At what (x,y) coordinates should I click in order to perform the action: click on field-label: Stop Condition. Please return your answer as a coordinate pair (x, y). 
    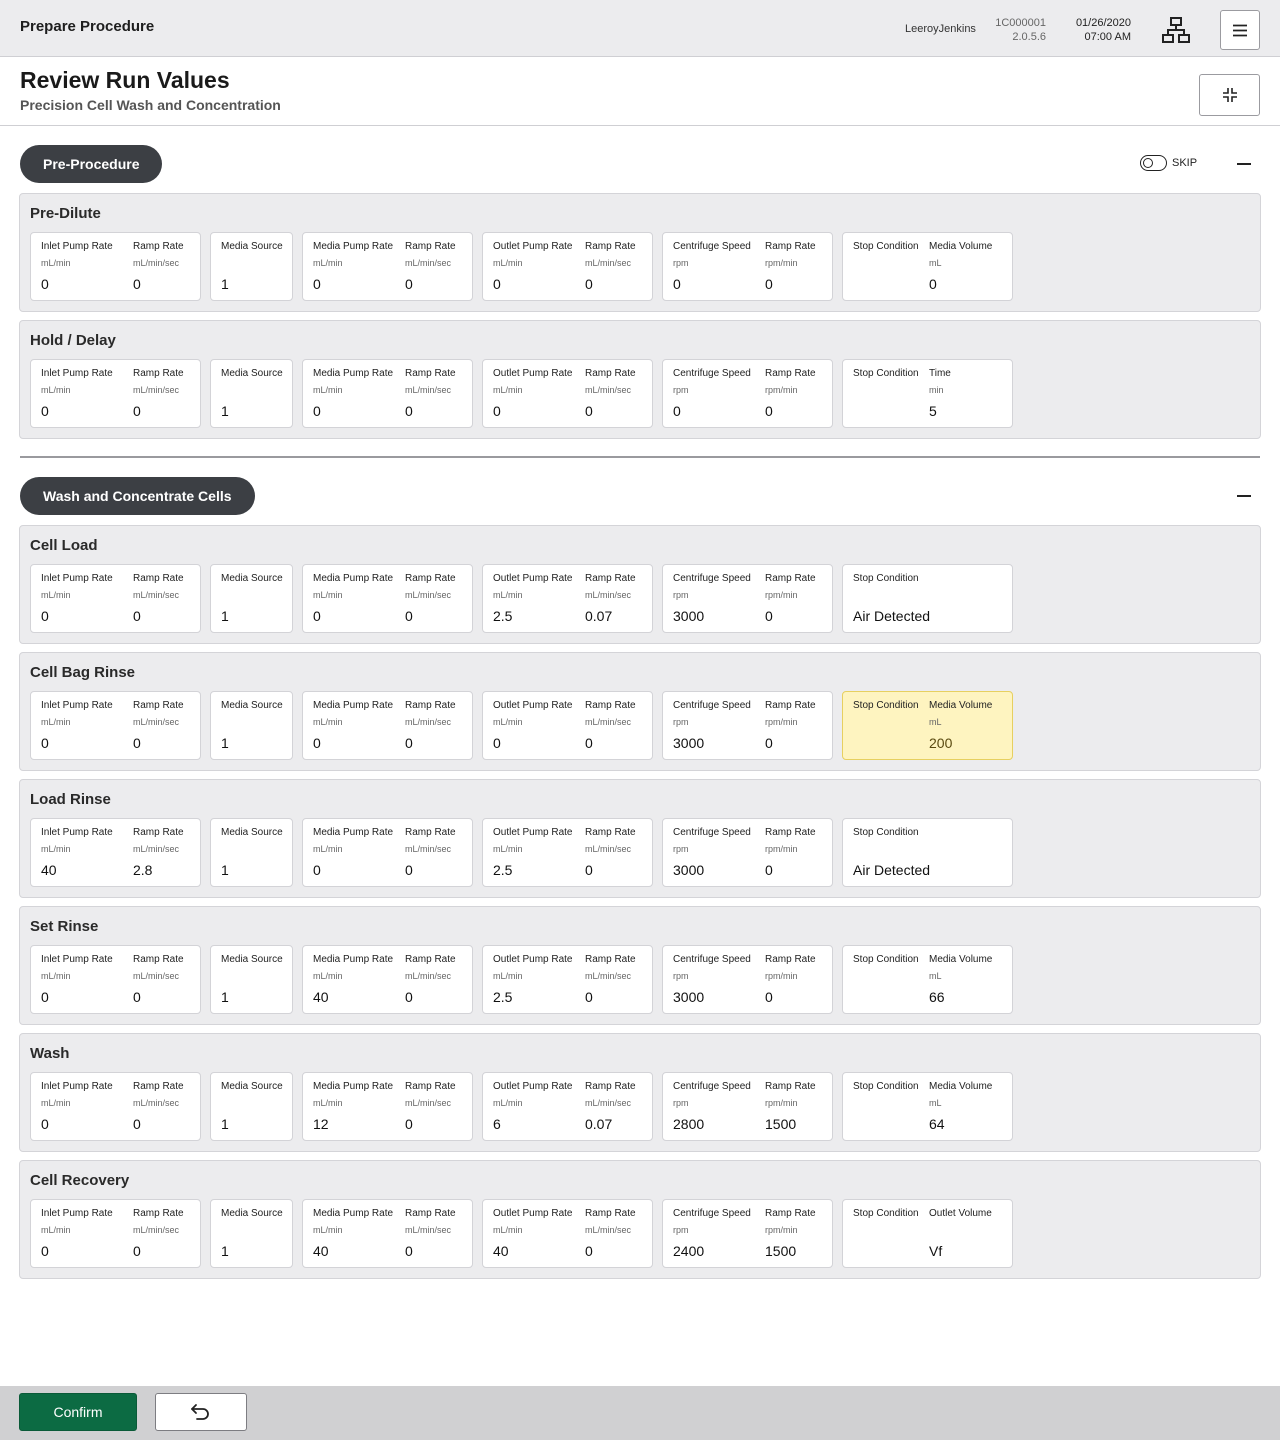
    Looking at the image, I should click on (886, 959).